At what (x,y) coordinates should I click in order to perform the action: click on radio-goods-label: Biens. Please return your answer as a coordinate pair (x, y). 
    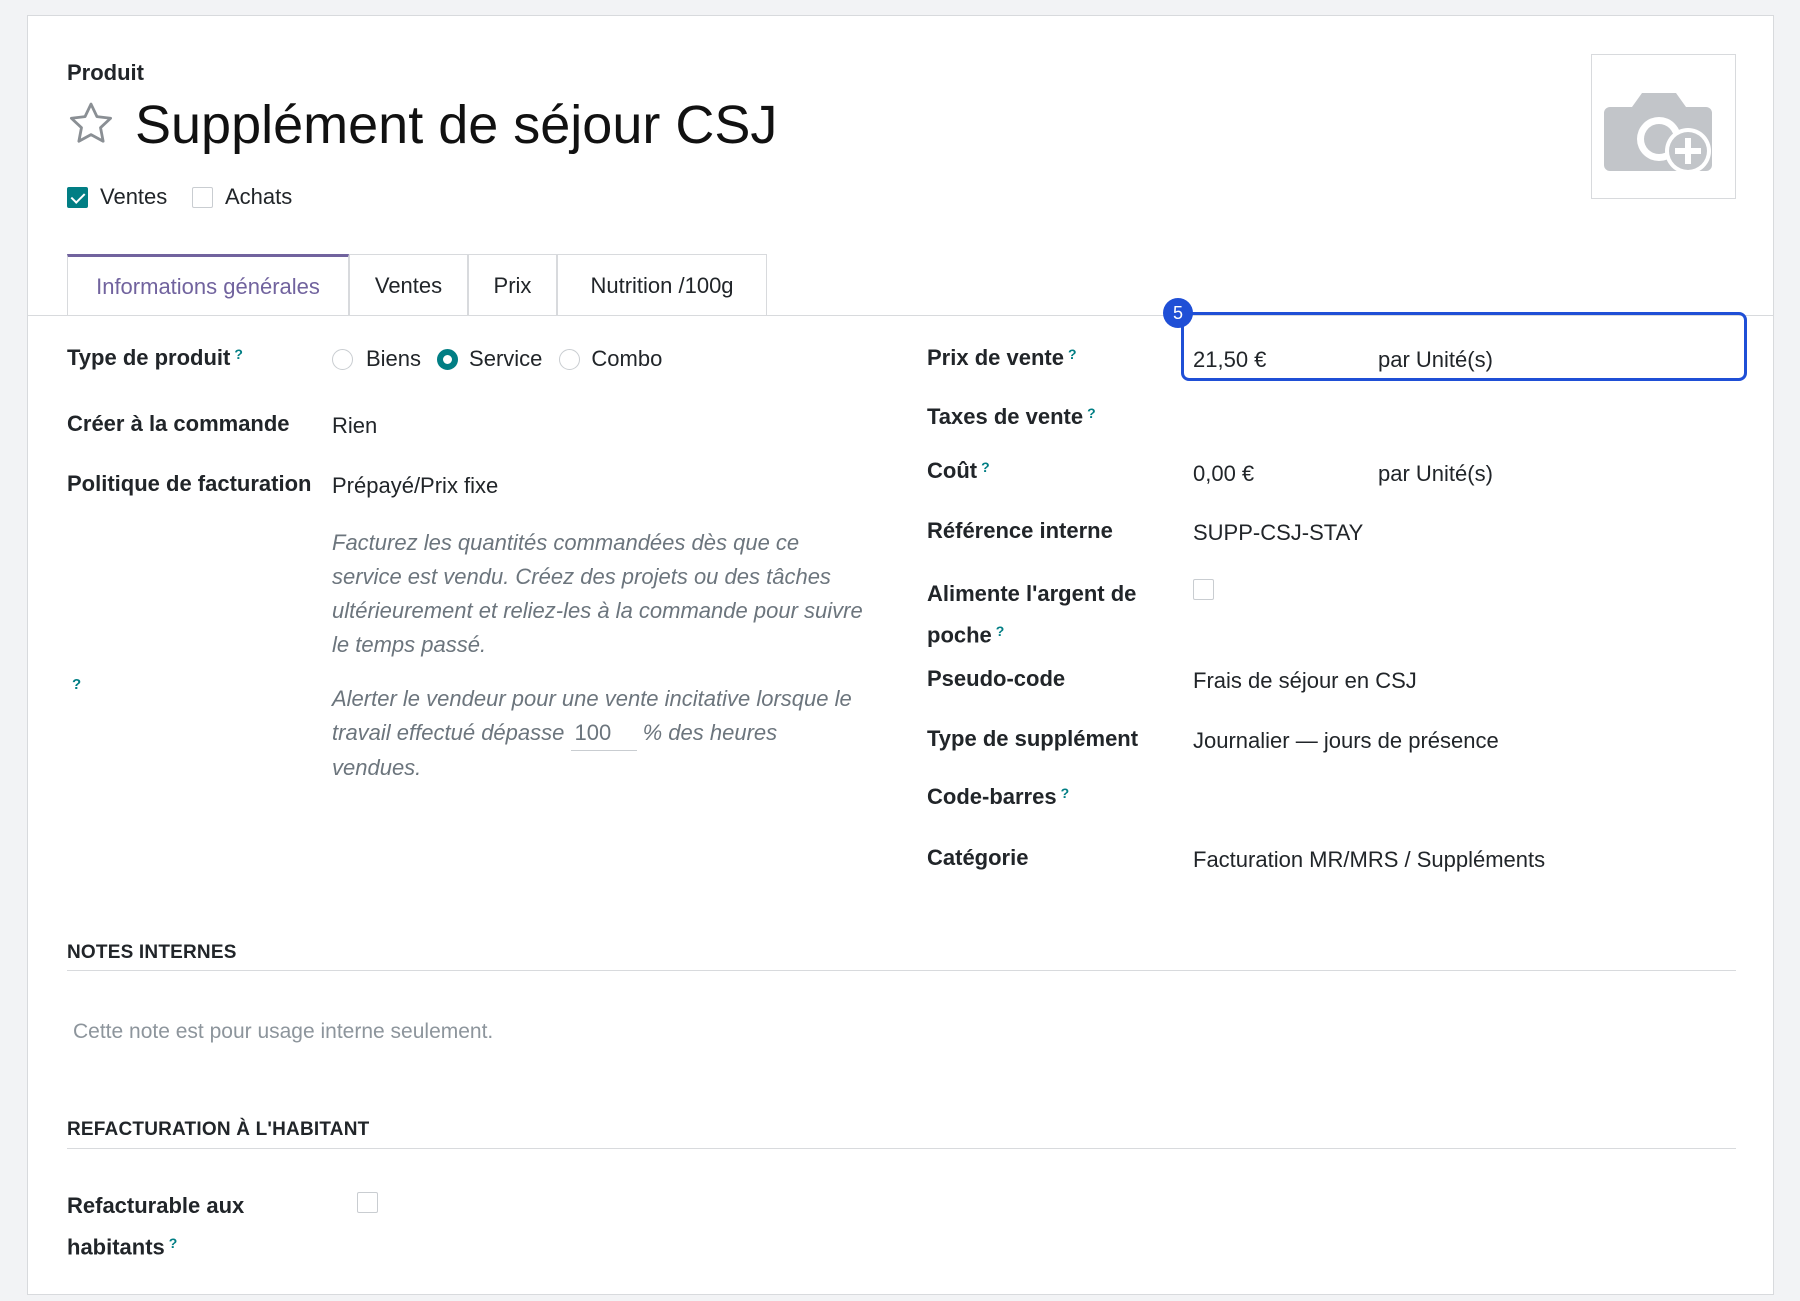
    Looking at the image, I should click on (393, 359).